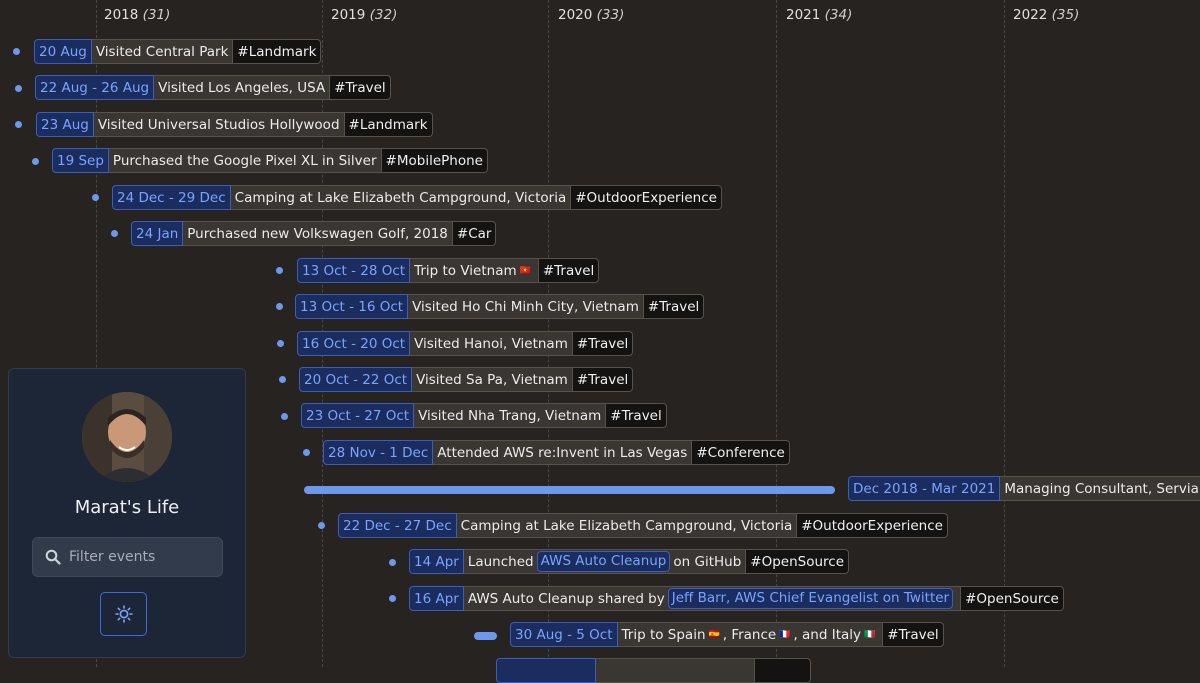  What do you see at coordinates (123, 614) in the screenshot?
I see `theme-toggle-button` at bounding box center [123, 614].